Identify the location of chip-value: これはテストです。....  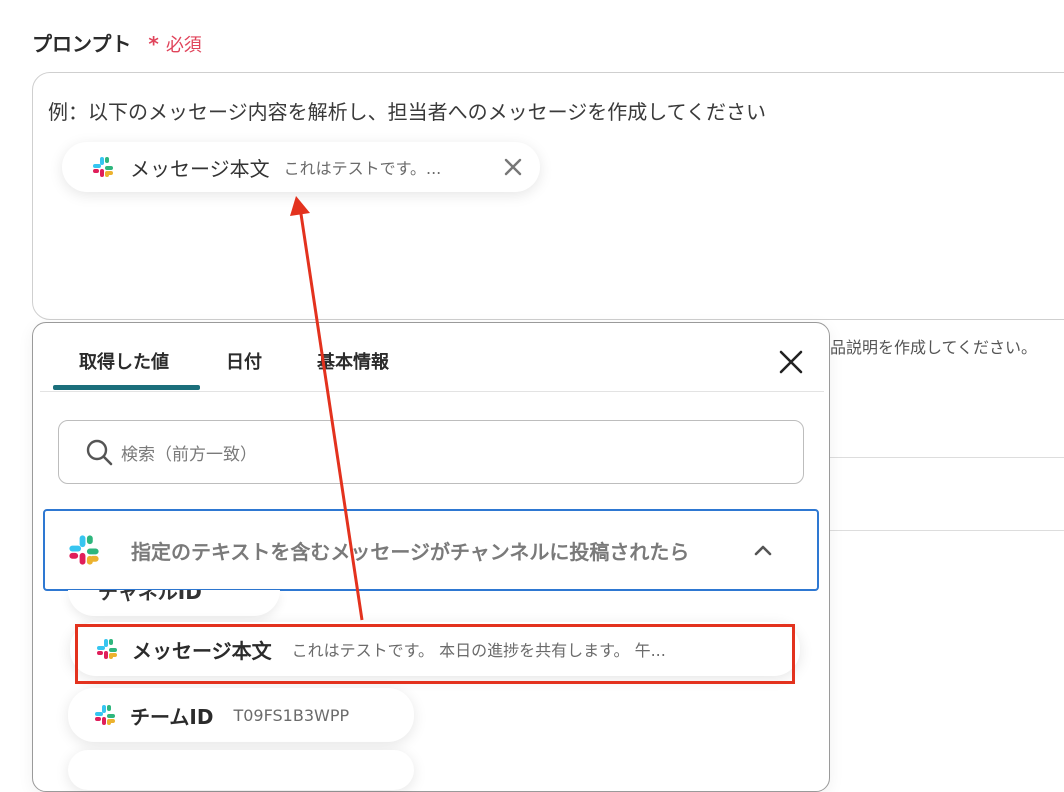
(362, 168).